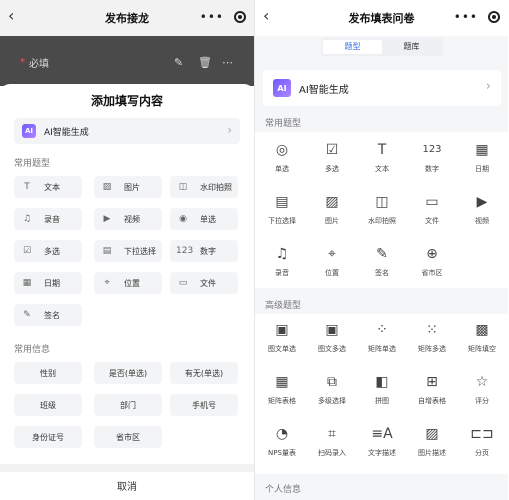 This screenshot has height=500, width=509. I want to click on type-chip-label: 单选, so click(208, 219).